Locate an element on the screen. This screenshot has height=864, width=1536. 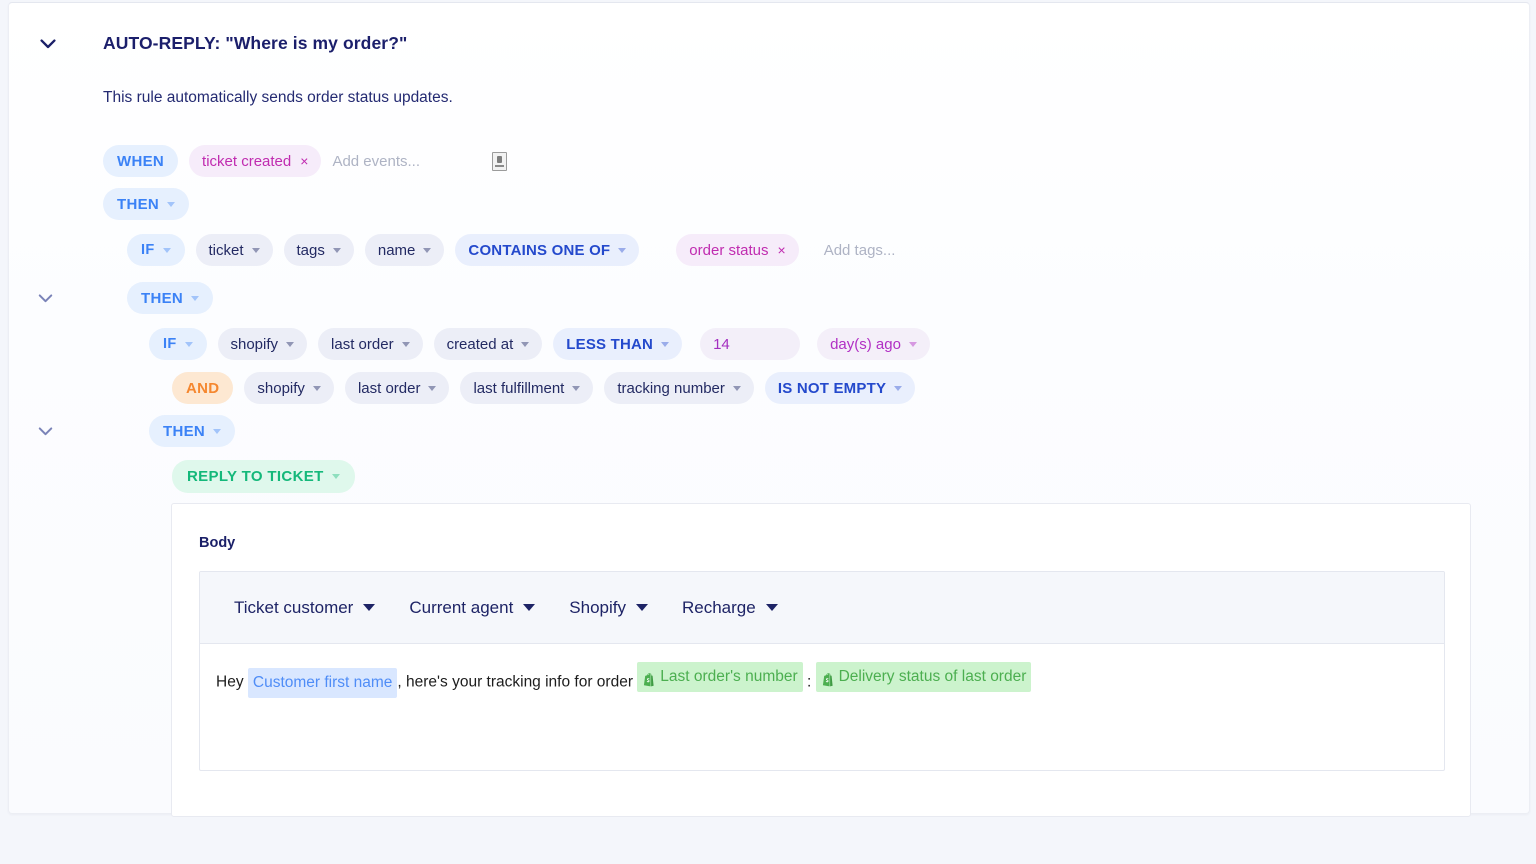
condition-1-property-label: name is located at coordinates (396, 250).